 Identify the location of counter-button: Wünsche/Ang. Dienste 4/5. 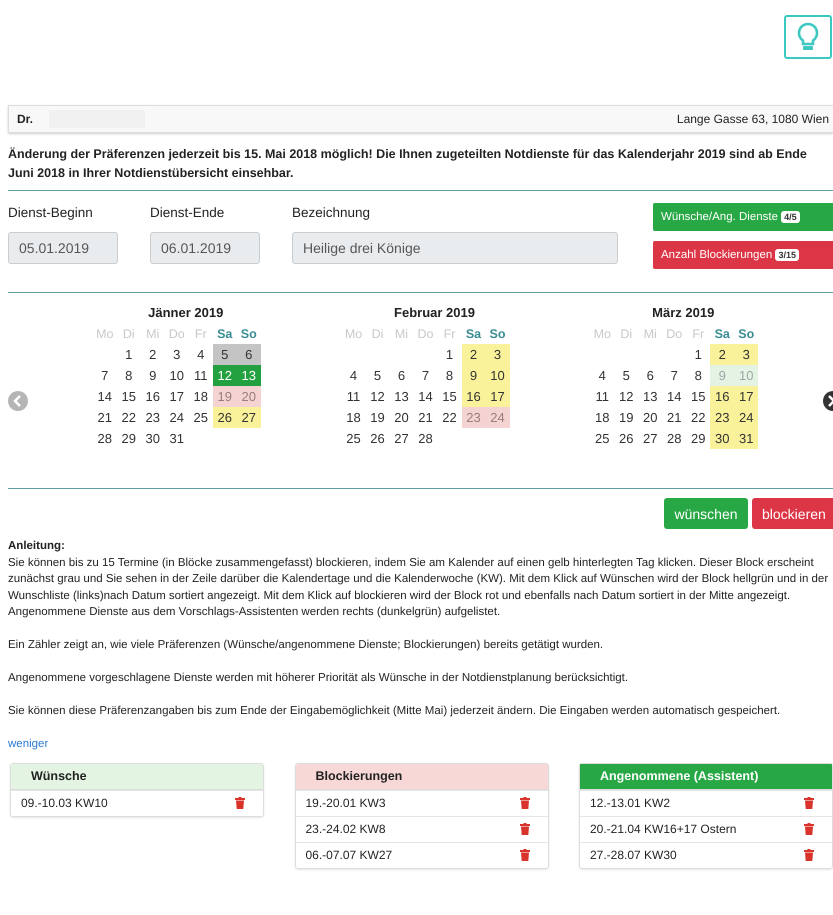
(743, 217).